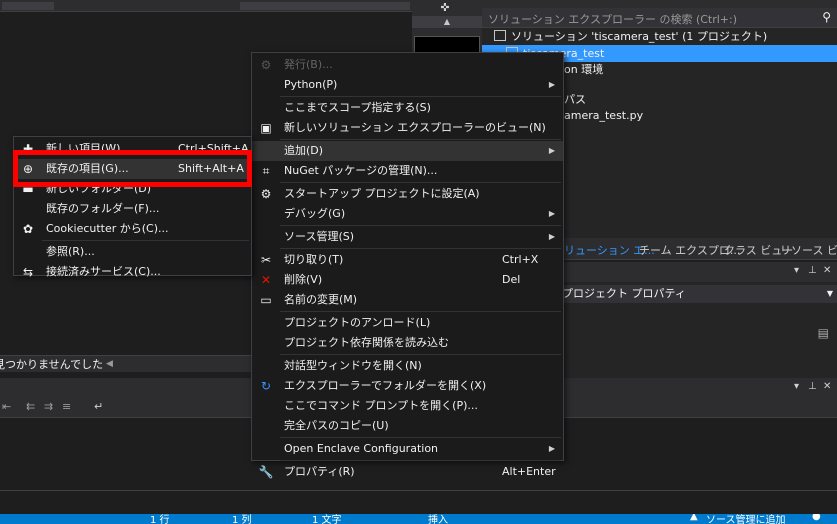 The height and width of the screenshot is (524, 837). I want to click on menu-item-label: 切り取り(T), so click(314, 259).